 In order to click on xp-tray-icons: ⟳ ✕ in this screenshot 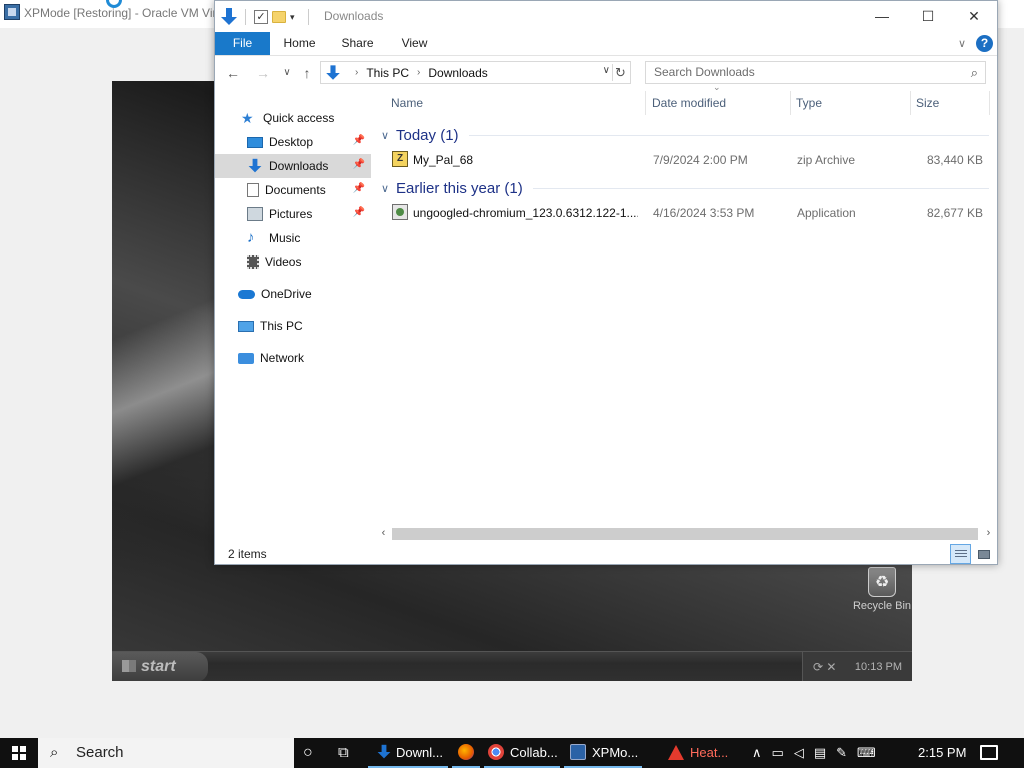, I will do `click(824, 666)`.